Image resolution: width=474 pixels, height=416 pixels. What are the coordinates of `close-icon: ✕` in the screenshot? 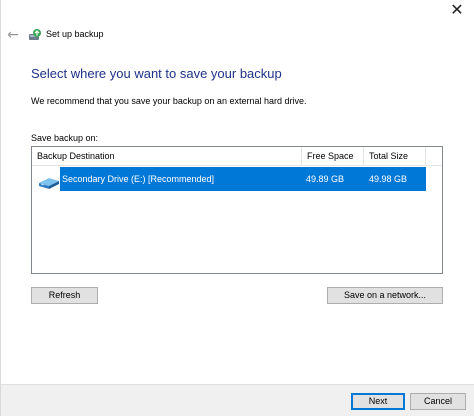 It's located at (456, 10).